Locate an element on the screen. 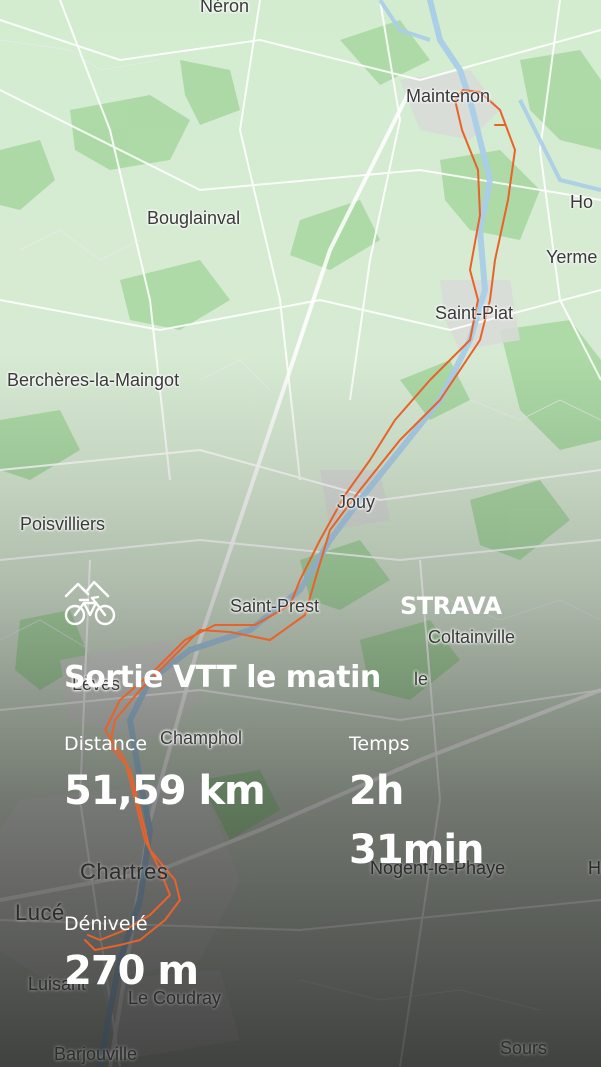 Image resolution: width=601 pixels, height=1067 pixels. place-label-le: le is located at coordinates (421, 679).